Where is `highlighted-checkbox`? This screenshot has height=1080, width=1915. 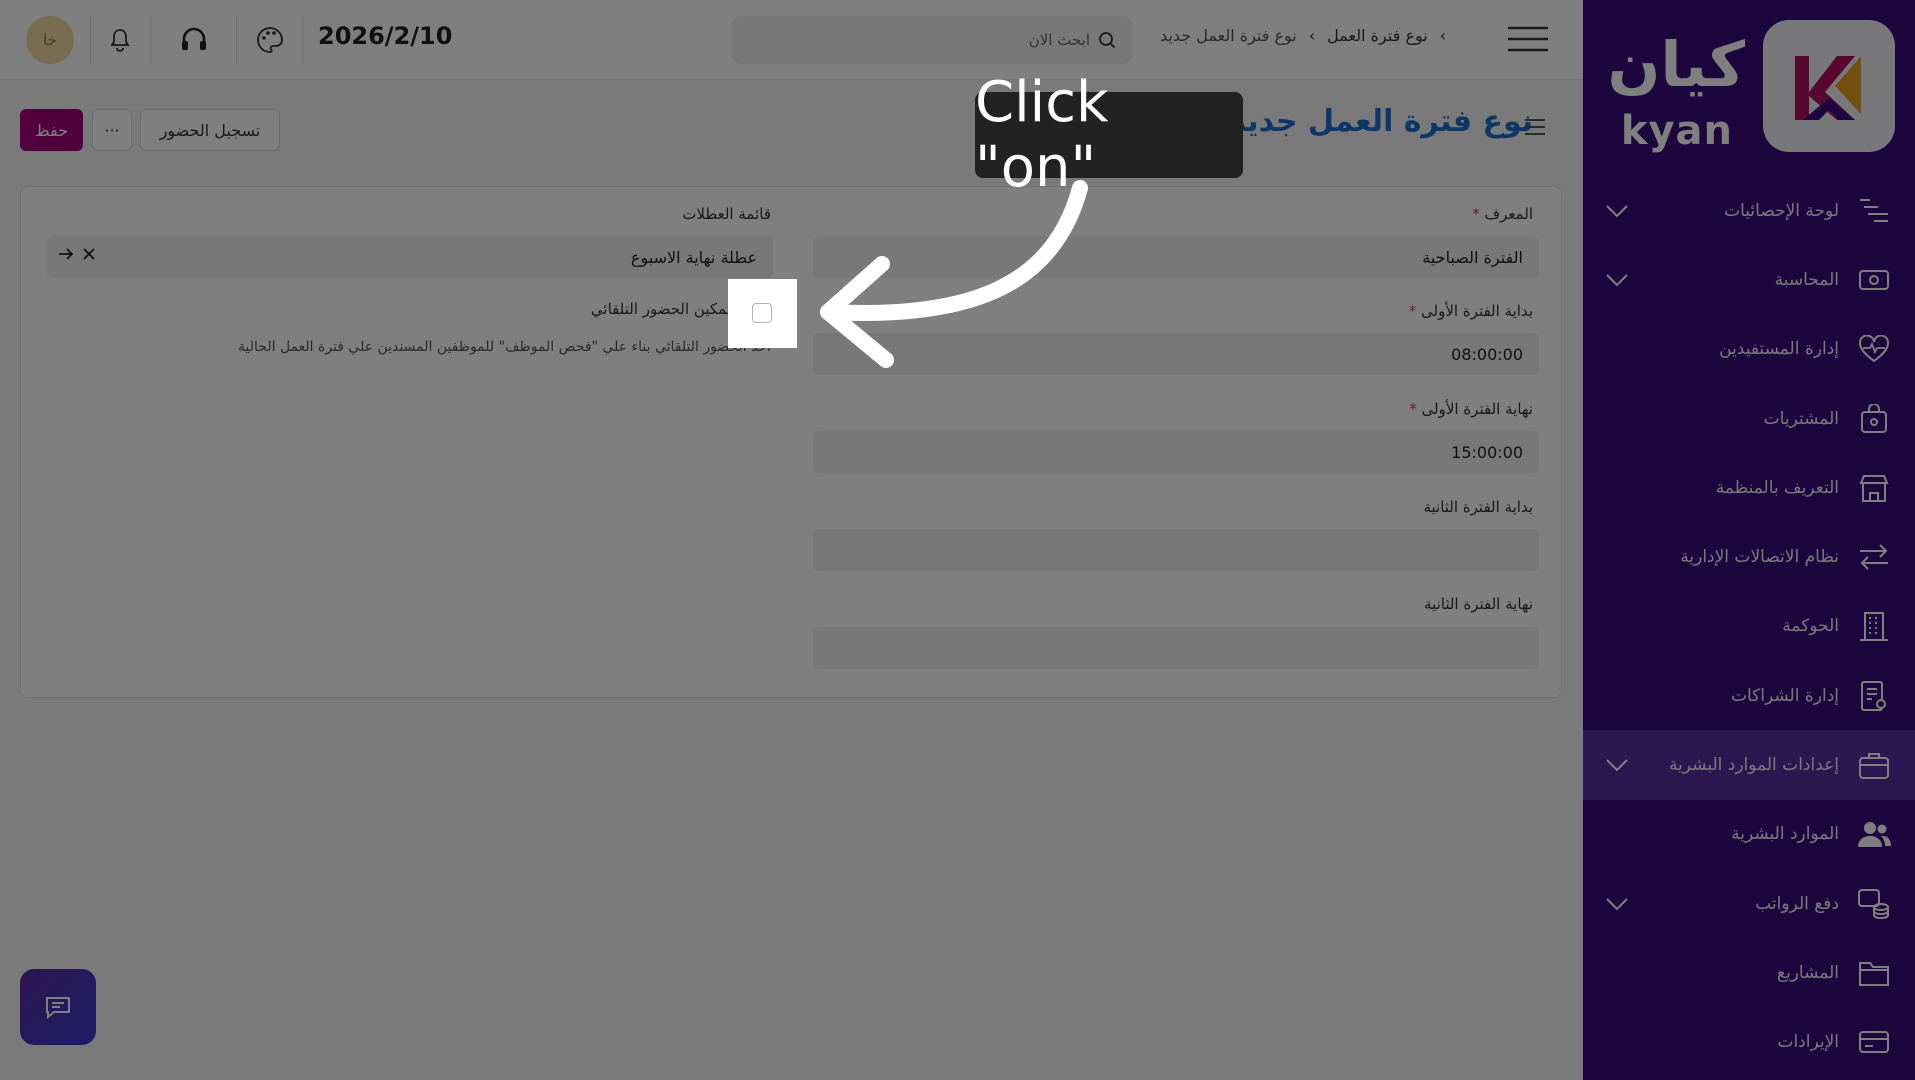 highlighted-checkbox is located at coordinates (762, 313).